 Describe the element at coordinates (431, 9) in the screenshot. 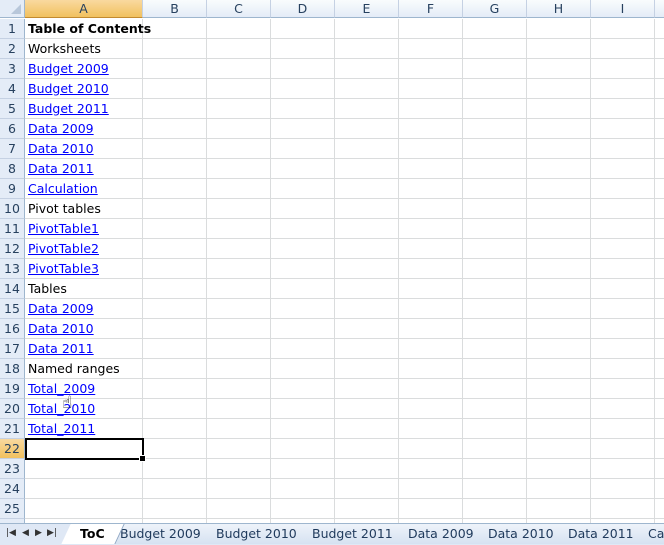

I see `column-header-F: F` at that location.